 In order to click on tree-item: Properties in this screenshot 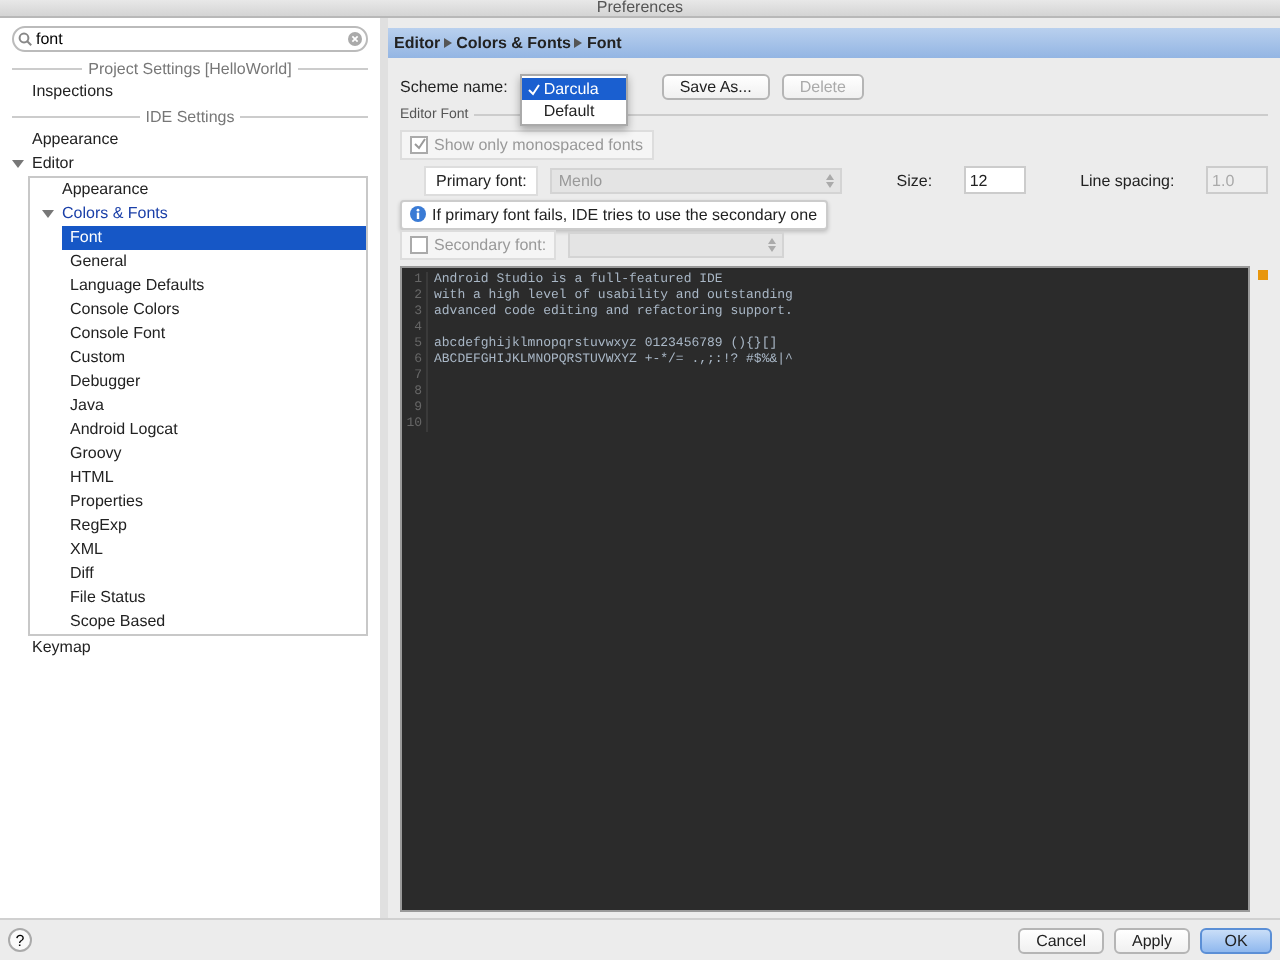, I will do `click(106, 502)`.